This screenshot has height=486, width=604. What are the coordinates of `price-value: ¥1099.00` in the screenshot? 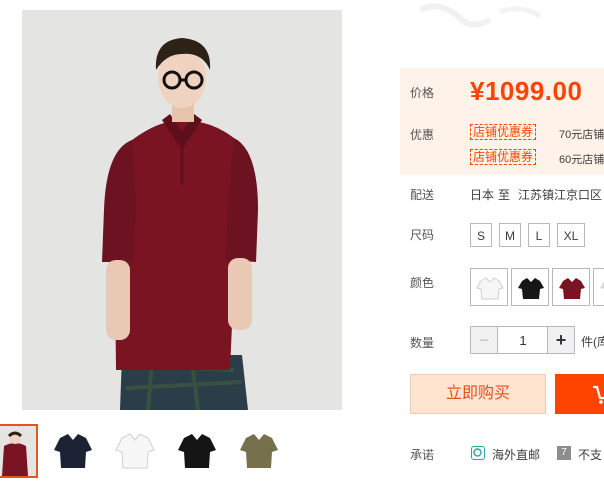 It's located at (526, 91).